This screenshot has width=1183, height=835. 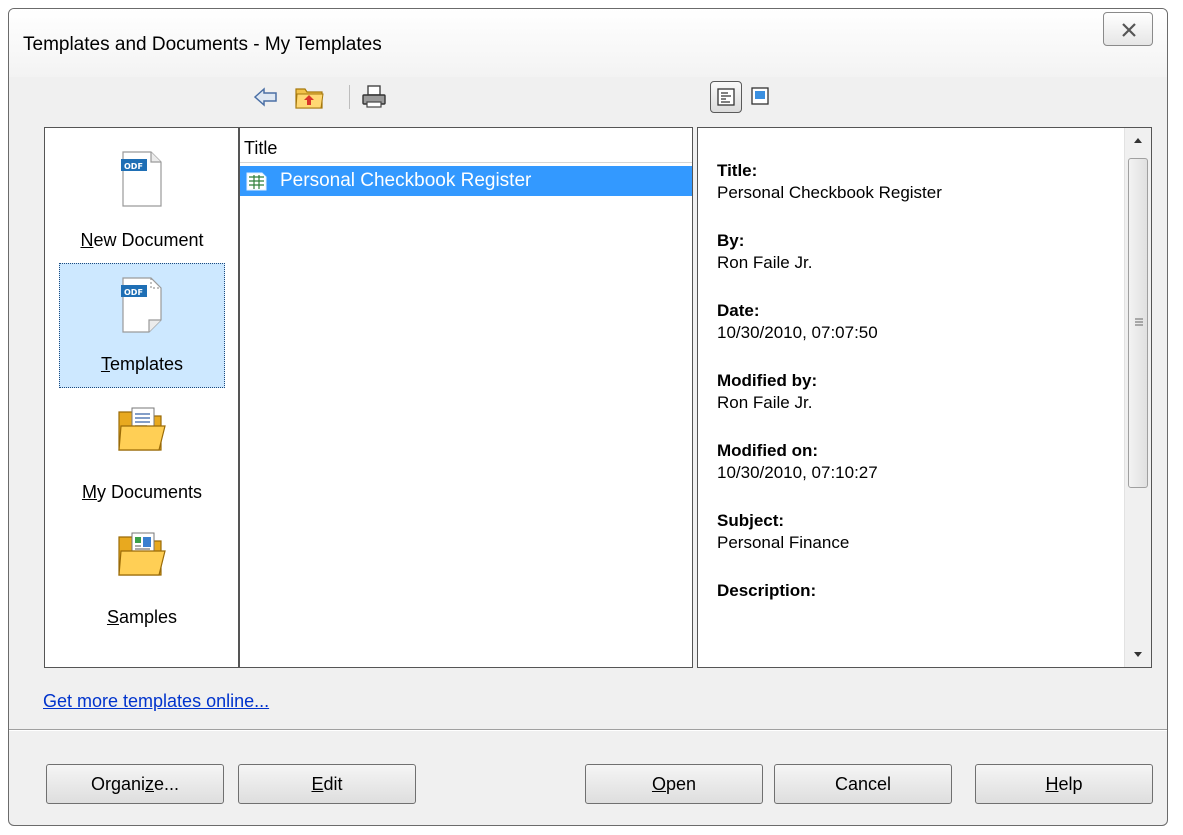 What do you see at coordinates (767, 391) in the screenshot?
I see `property-modified-by: Modified by: Ron Faile Jr.` at bounding box center [767, 391].